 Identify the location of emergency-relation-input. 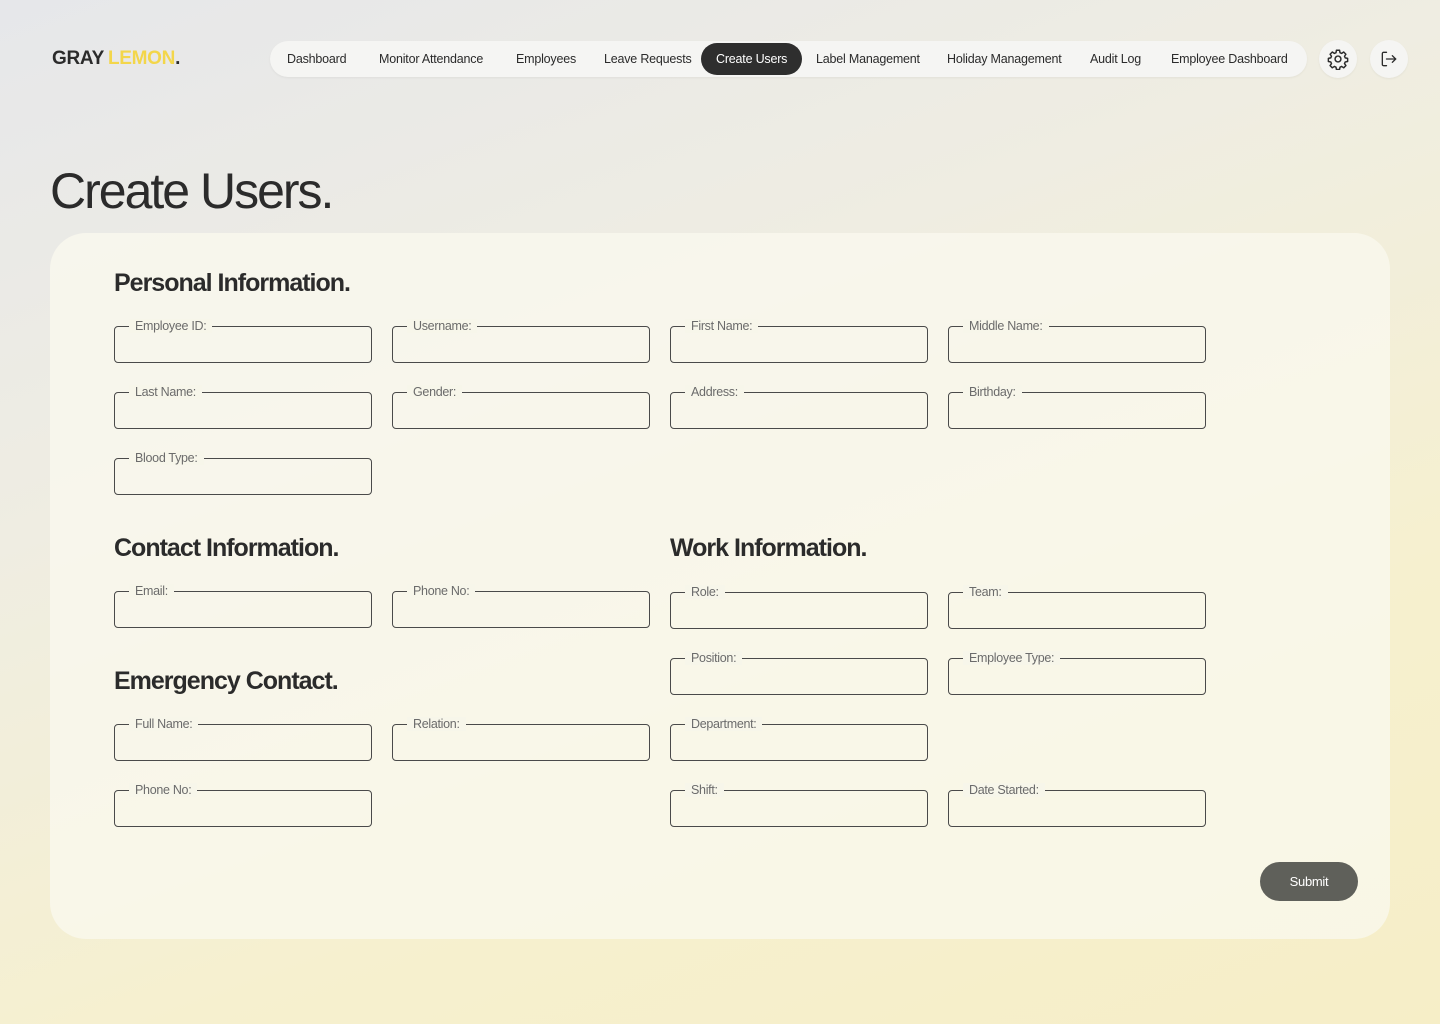
(521, 742).